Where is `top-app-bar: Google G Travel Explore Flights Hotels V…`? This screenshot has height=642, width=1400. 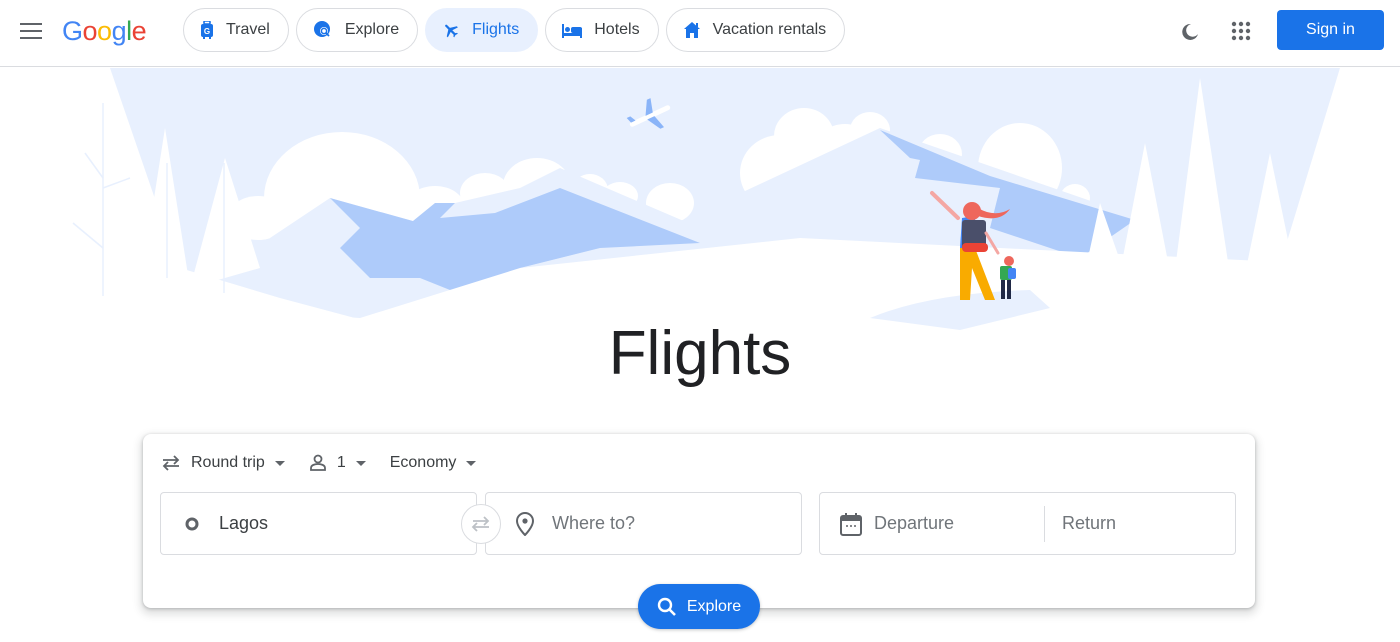 top-app-bar: Google G Travel Explore Flights Hotels V… is located at coordinates (700, 33).